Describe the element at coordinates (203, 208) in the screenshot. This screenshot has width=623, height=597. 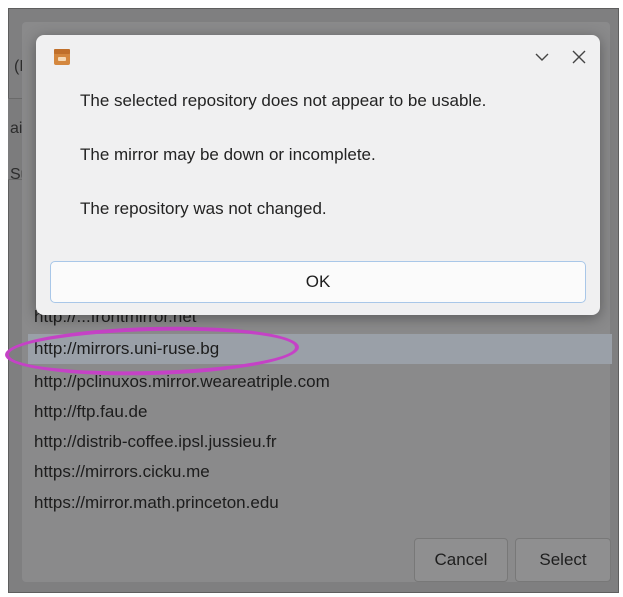
I see `dialog-message: The repository was not changed.` at that location.